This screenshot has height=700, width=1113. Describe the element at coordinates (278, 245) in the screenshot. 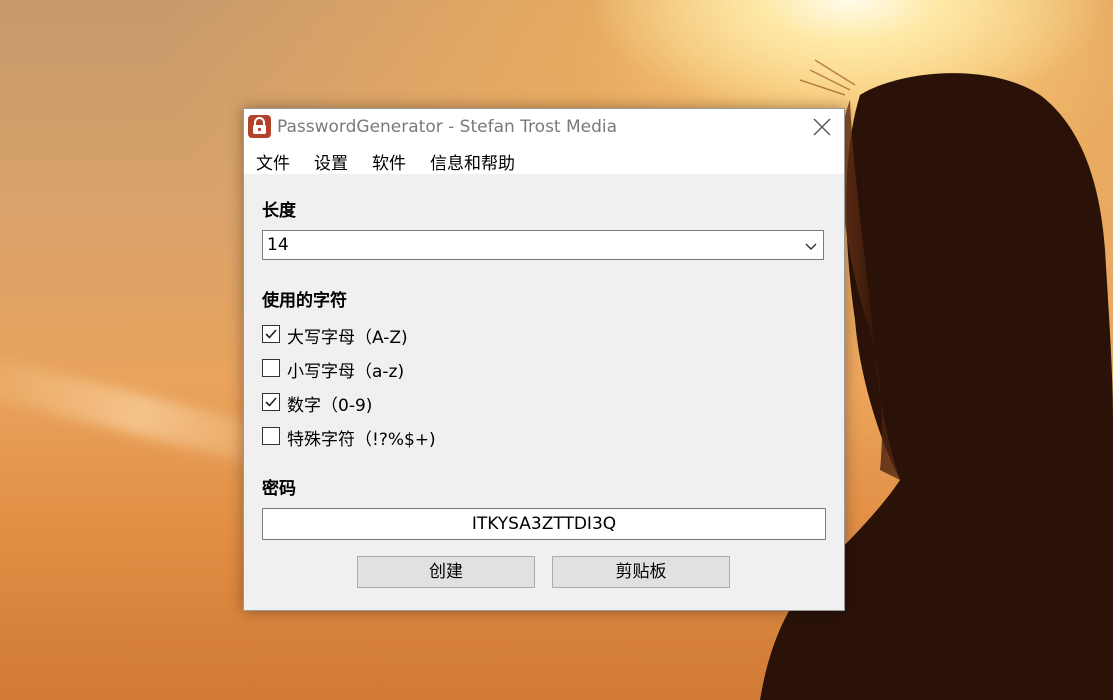

I see `length-value: 14` at that location.